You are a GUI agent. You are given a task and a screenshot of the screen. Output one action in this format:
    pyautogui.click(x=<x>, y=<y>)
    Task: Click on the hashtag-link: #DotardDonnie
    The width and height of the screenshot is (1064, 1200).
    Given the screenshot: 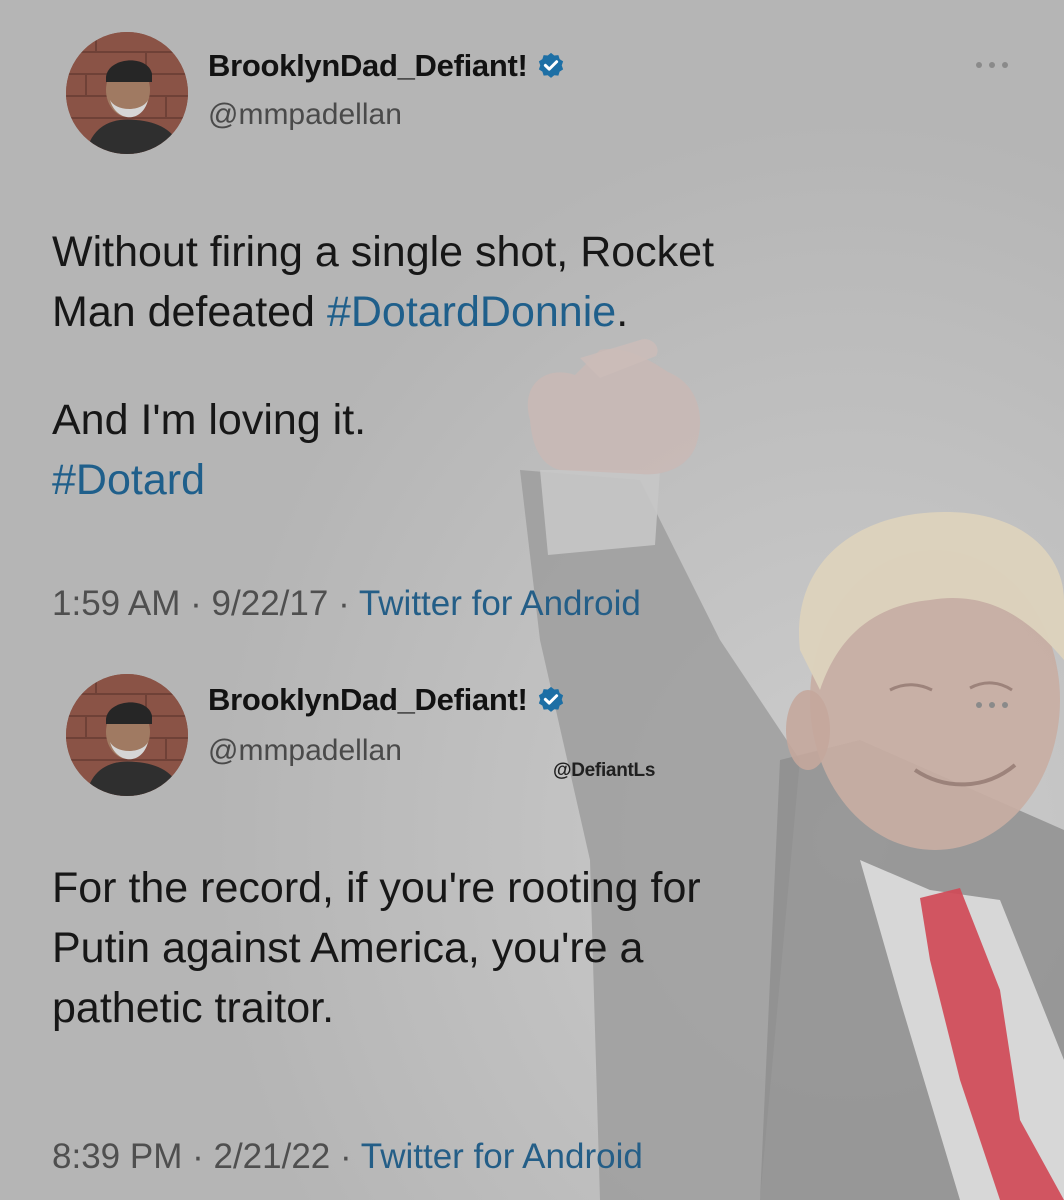 What is the action you would take?
    pyautogui.click(x=471, y=312)
    